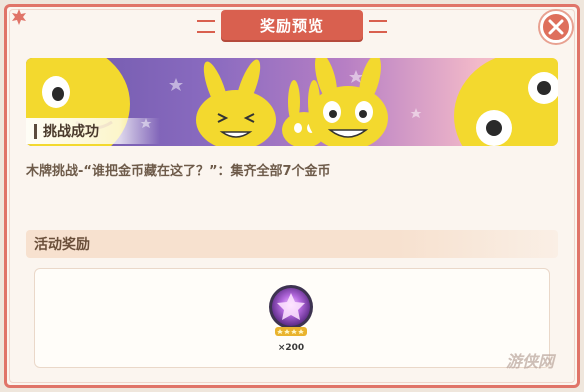 Image resolution: width=584 pixels, height=392 pixels. What do you see at coordinates (530, 361) in the screenshot?
I see `watermark: 游侠网` at bounding box center [530, 361].